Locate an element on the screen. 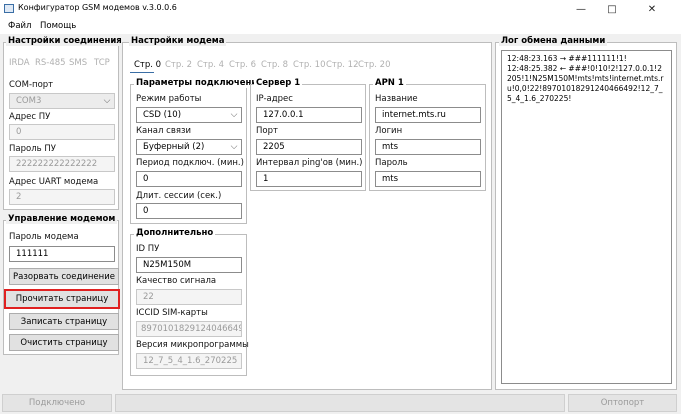  channel-value: Буферный (2) is located at coordinates (174, 147).